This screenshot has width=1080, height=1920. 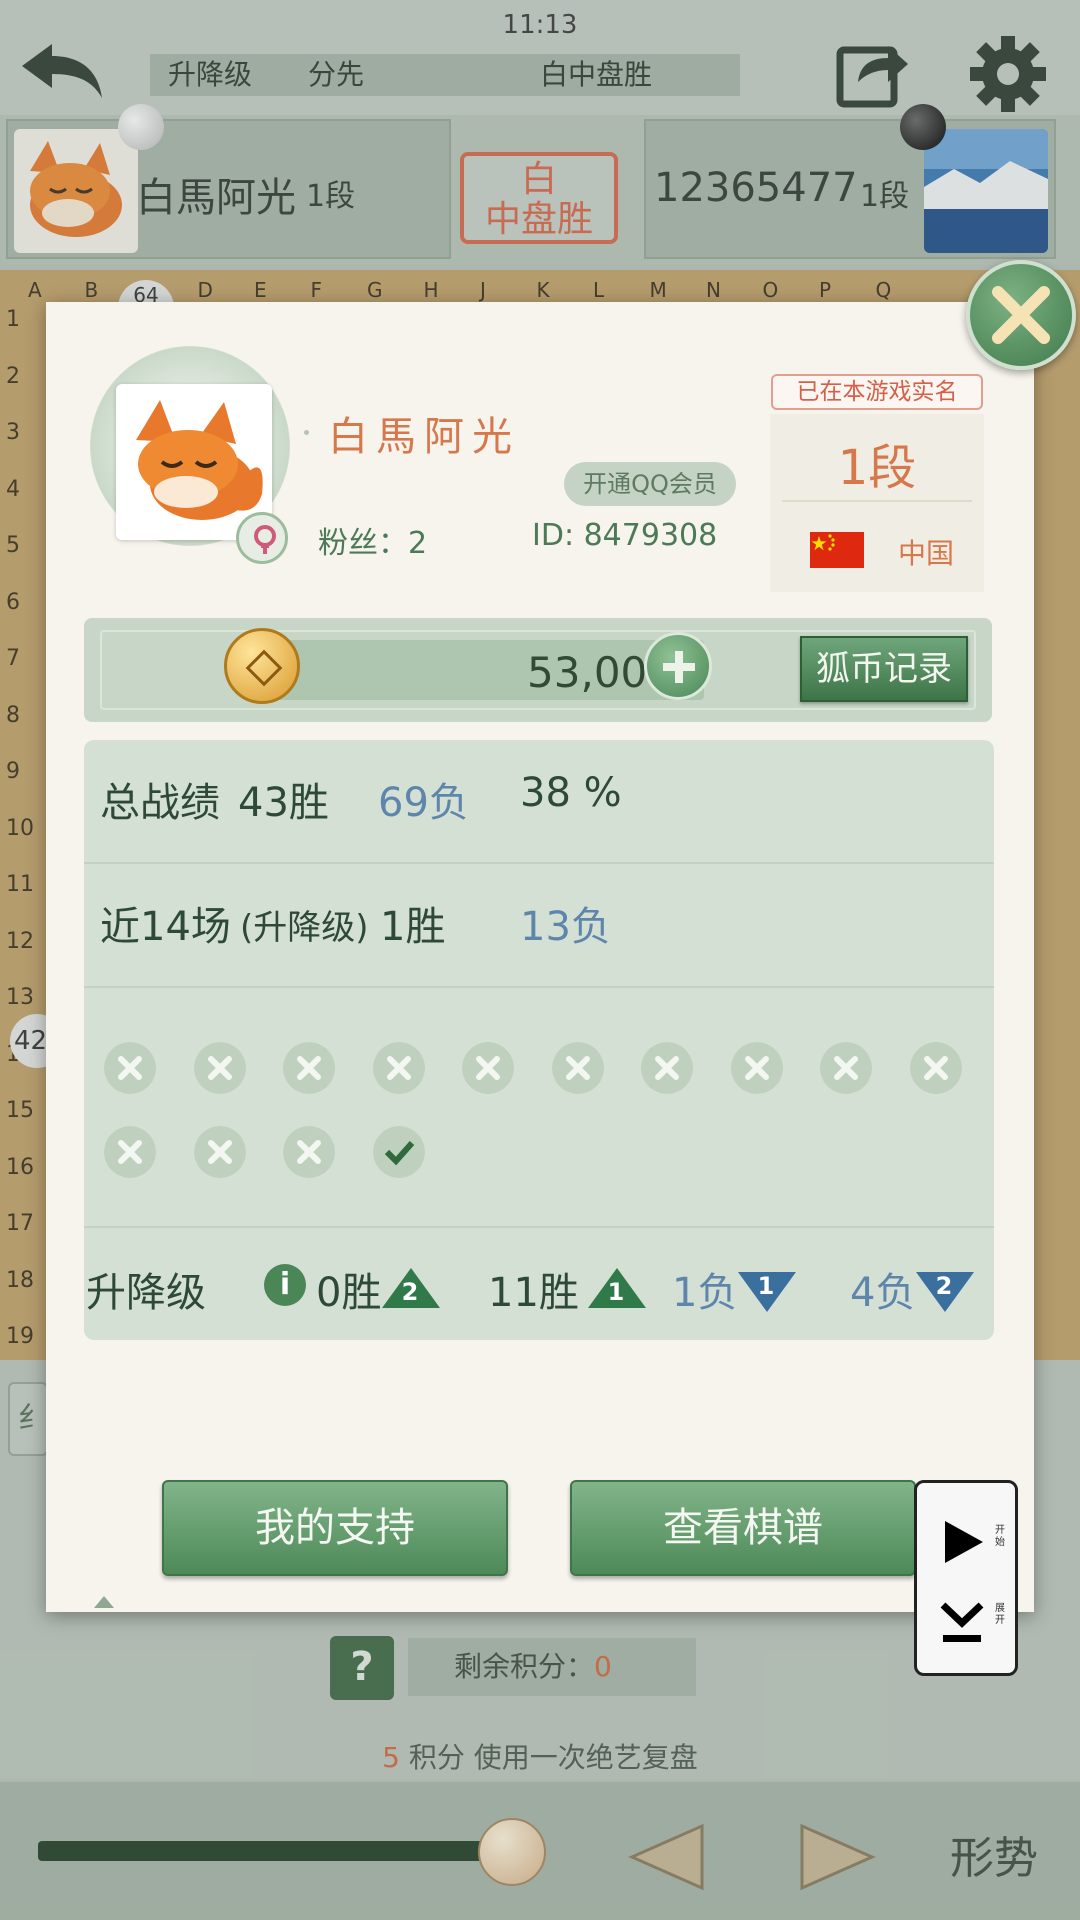 What do you see at coordinates (398, 1152) in the screenshot?
I see `check-icon` at bounding box center [398, 1152].